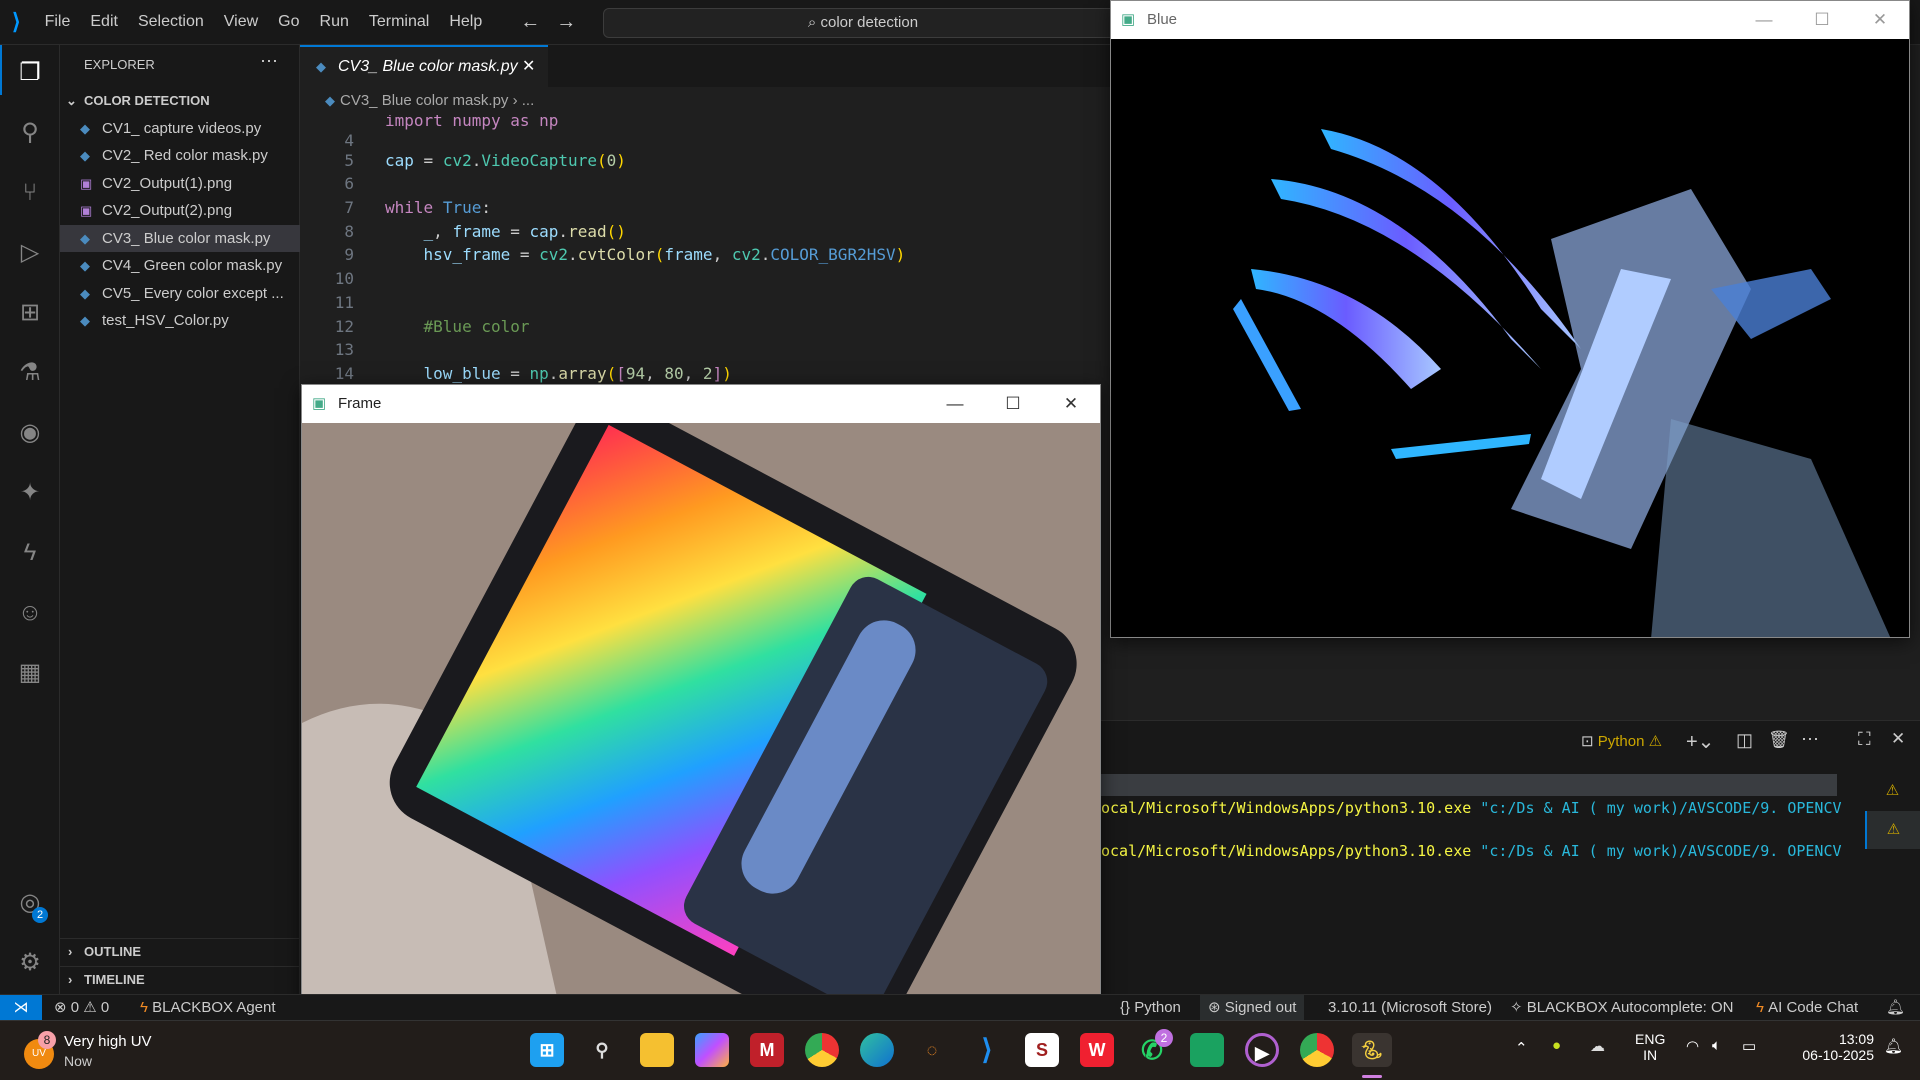  I want to click on close-tab-icon: ✕, so click(528, 67).